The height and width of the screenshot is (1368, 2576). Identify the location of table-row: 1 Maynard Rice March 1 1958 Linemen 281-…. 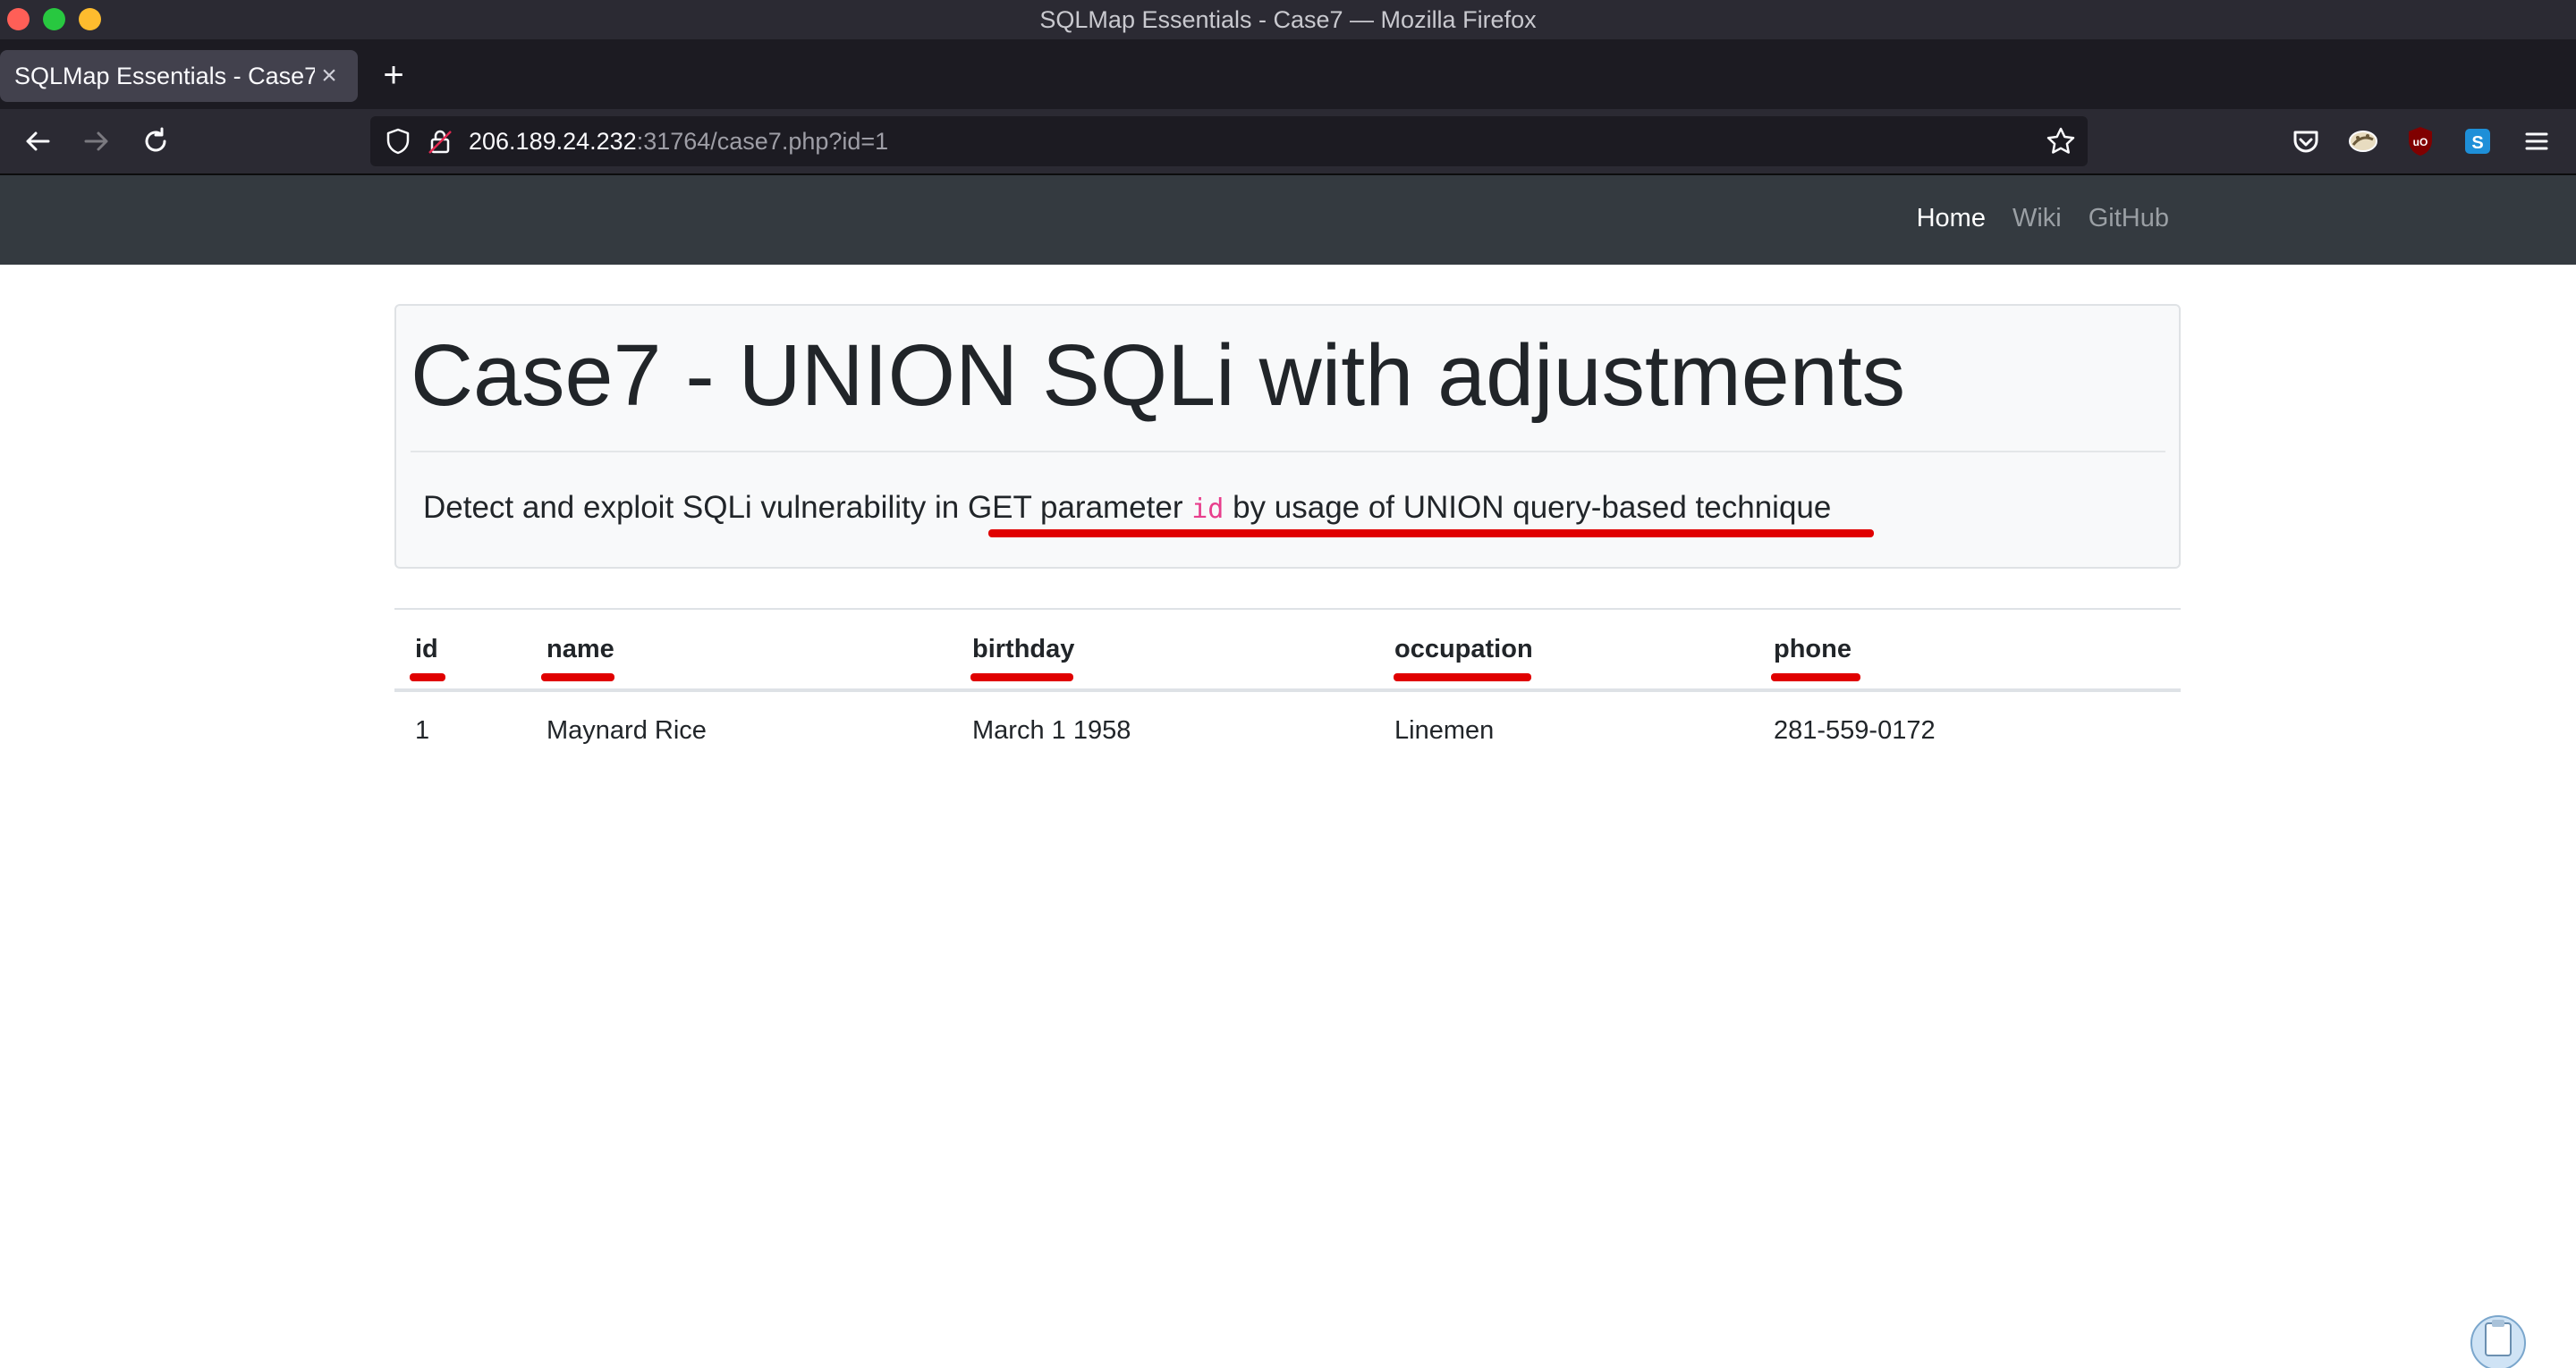
(1287, 730).